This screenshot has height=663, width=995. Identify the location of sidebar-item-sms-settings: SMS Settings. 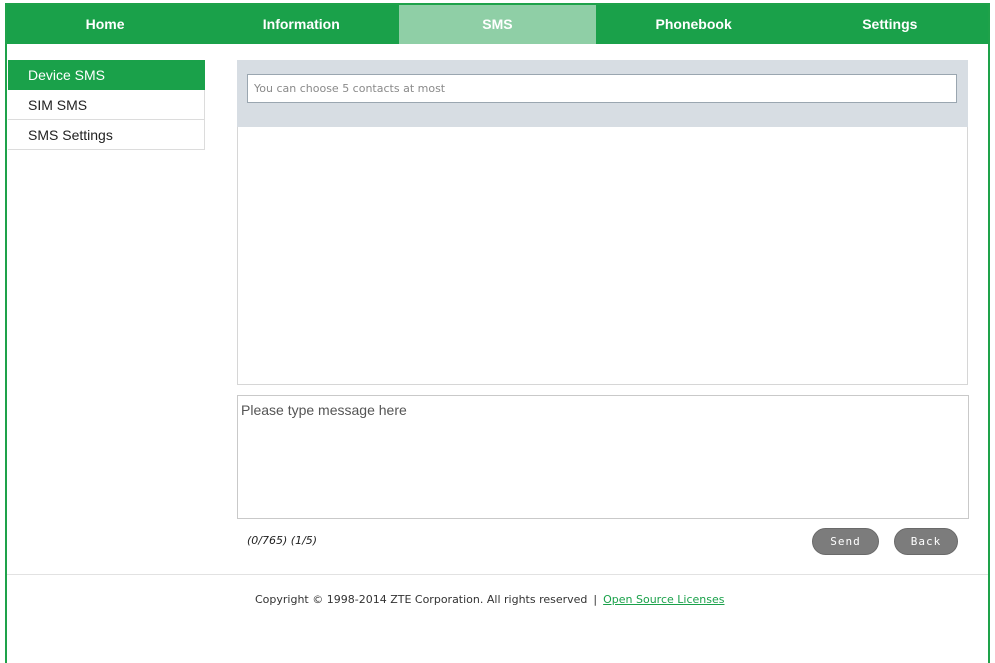
(106, 135).